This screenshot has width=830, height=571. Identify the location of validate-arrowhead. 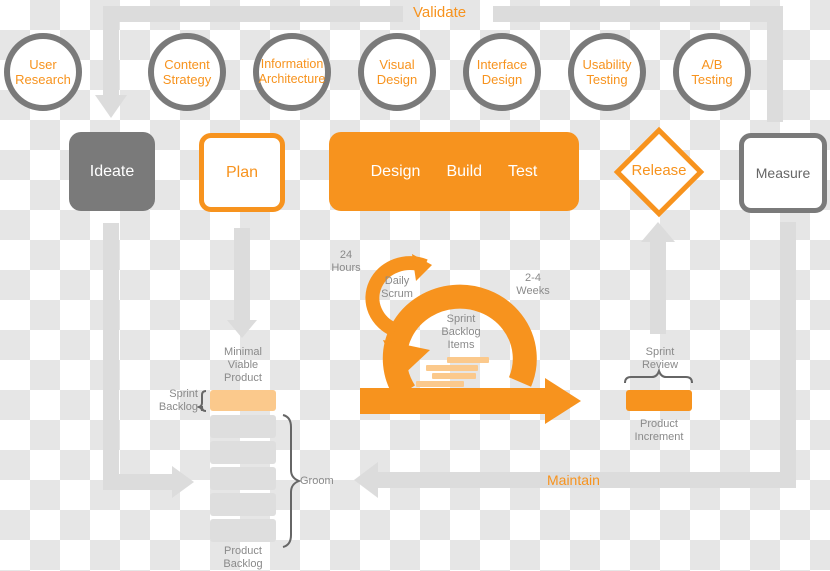
(111, 106).